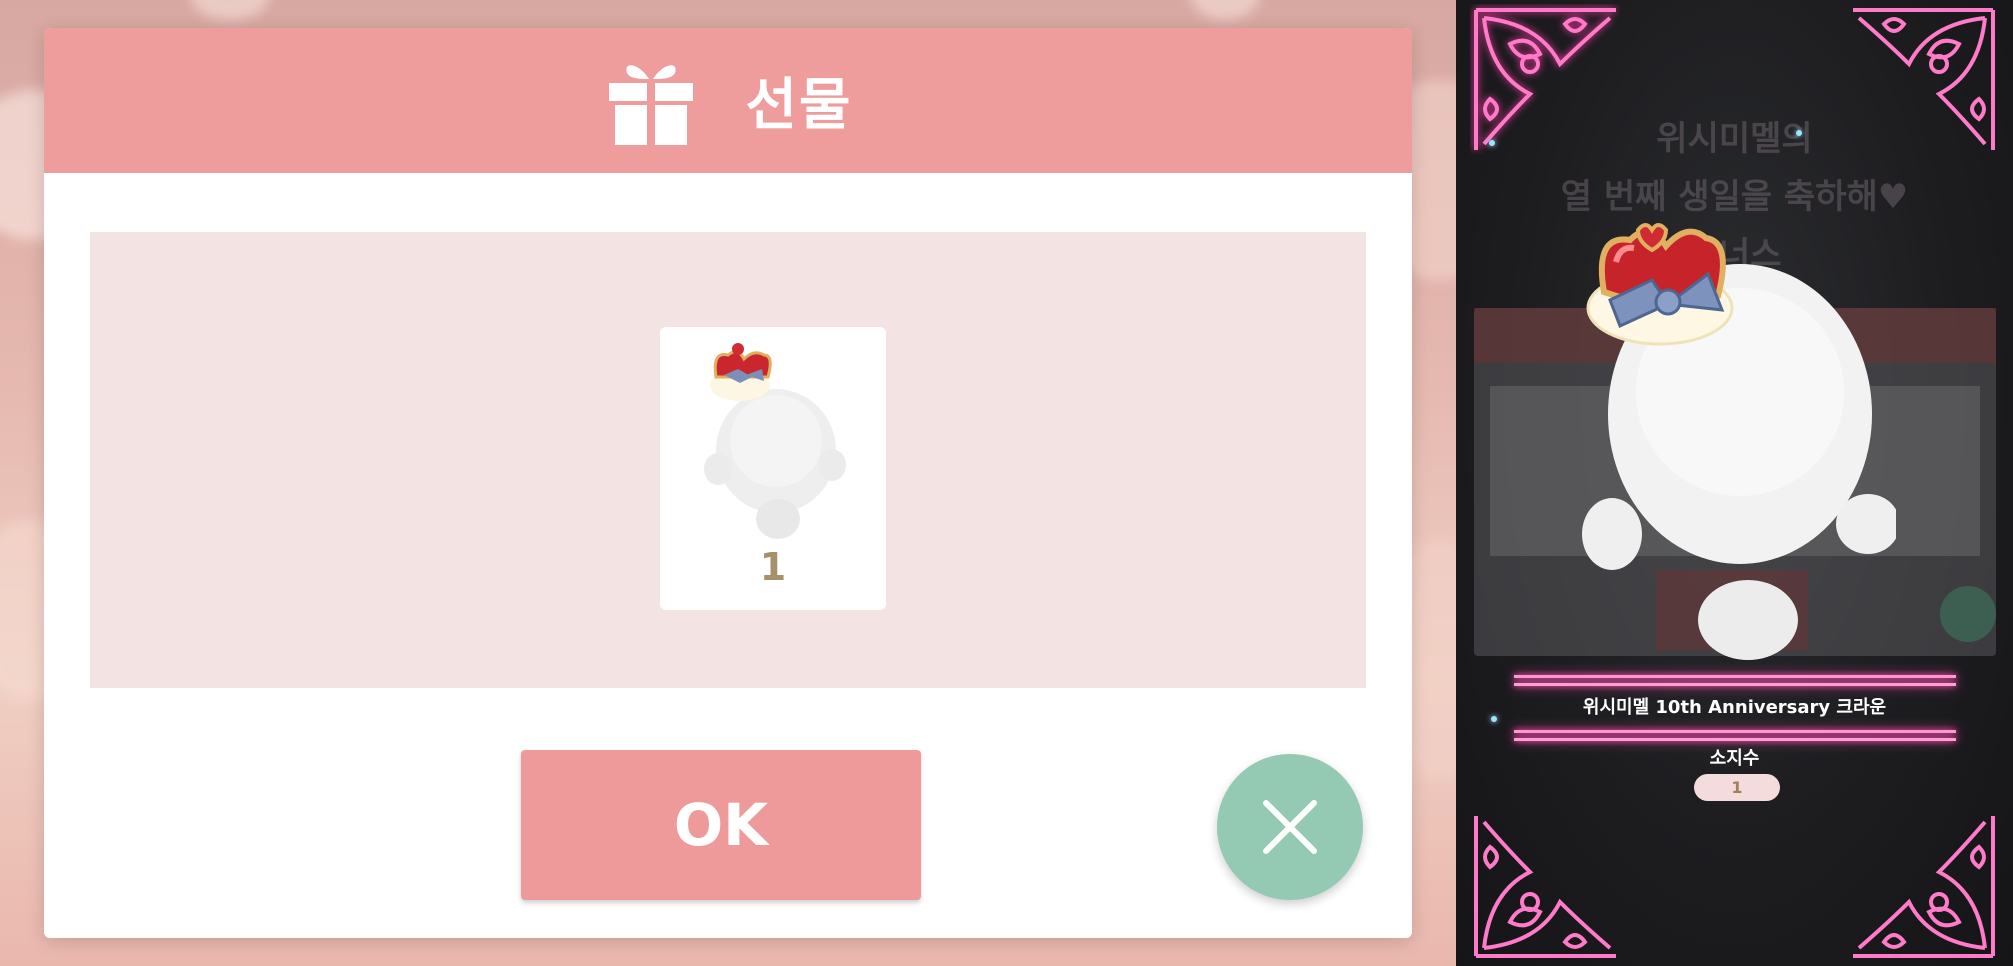  I want to click on ok-button: OK, so click(721, 825).